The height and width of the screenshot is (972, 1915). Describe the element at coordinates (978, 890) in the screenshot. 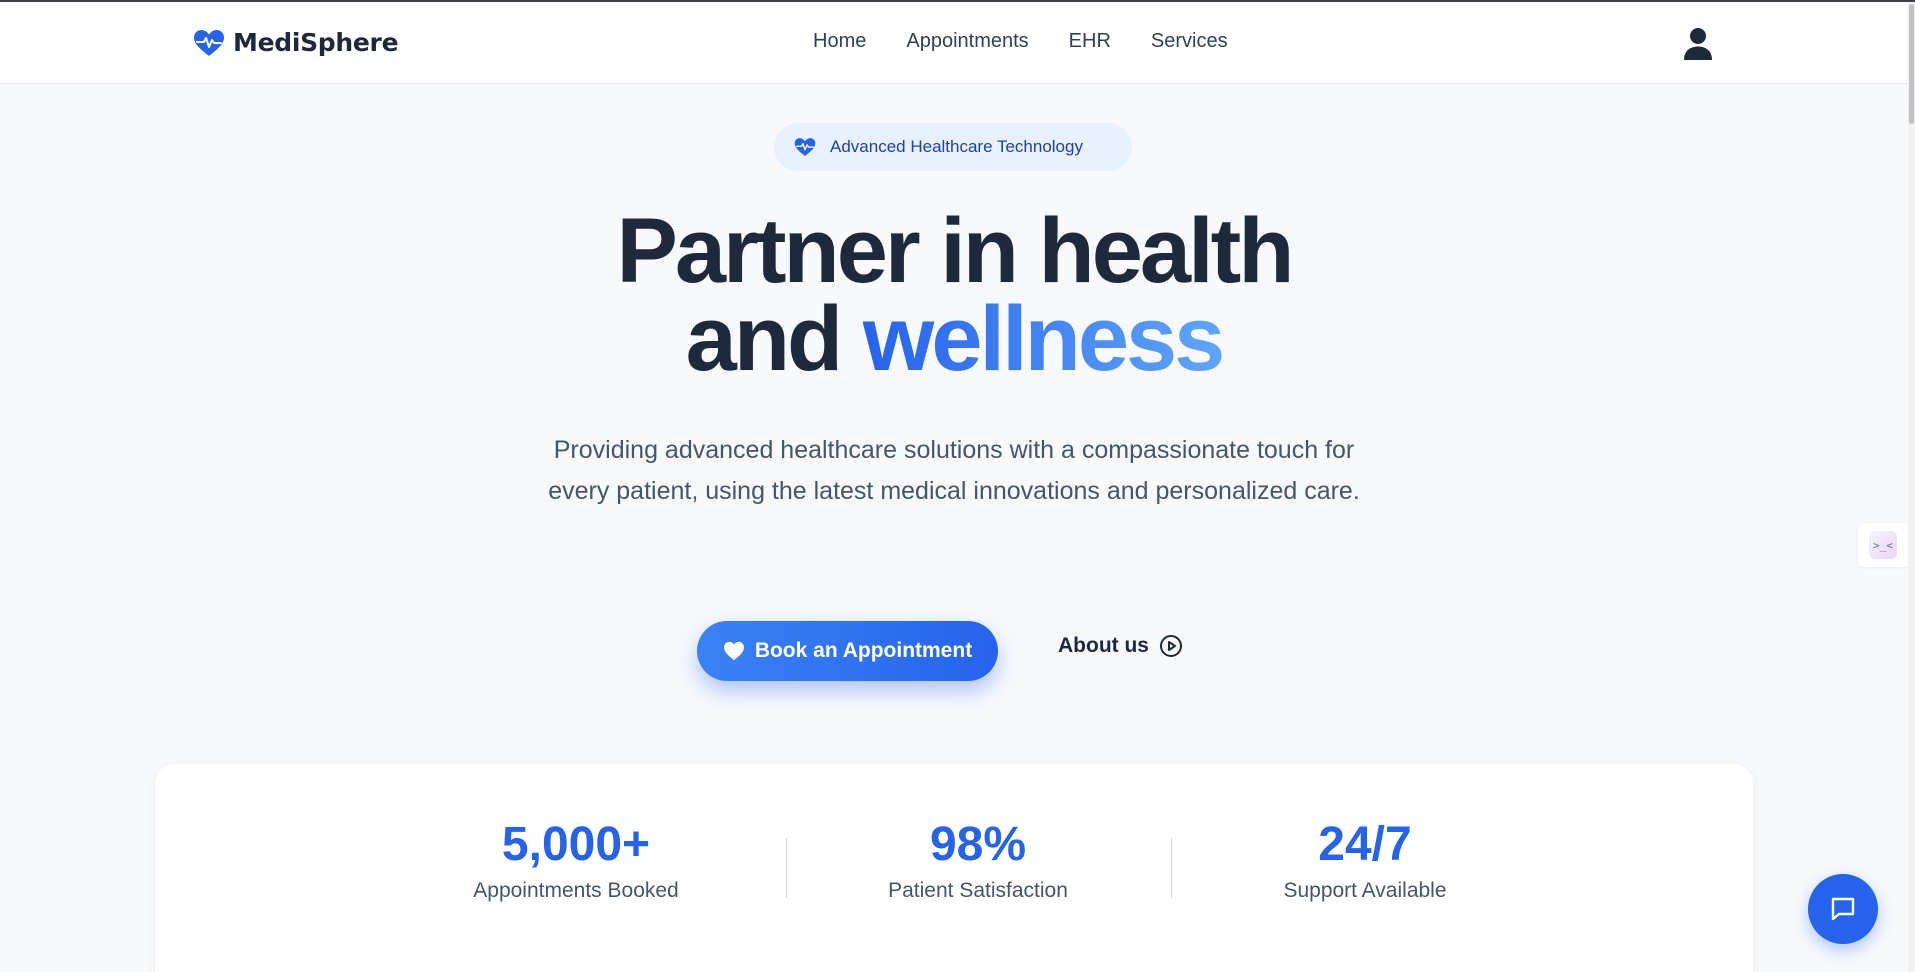

I see `stat-label: Patient Satisfaction` at that location.